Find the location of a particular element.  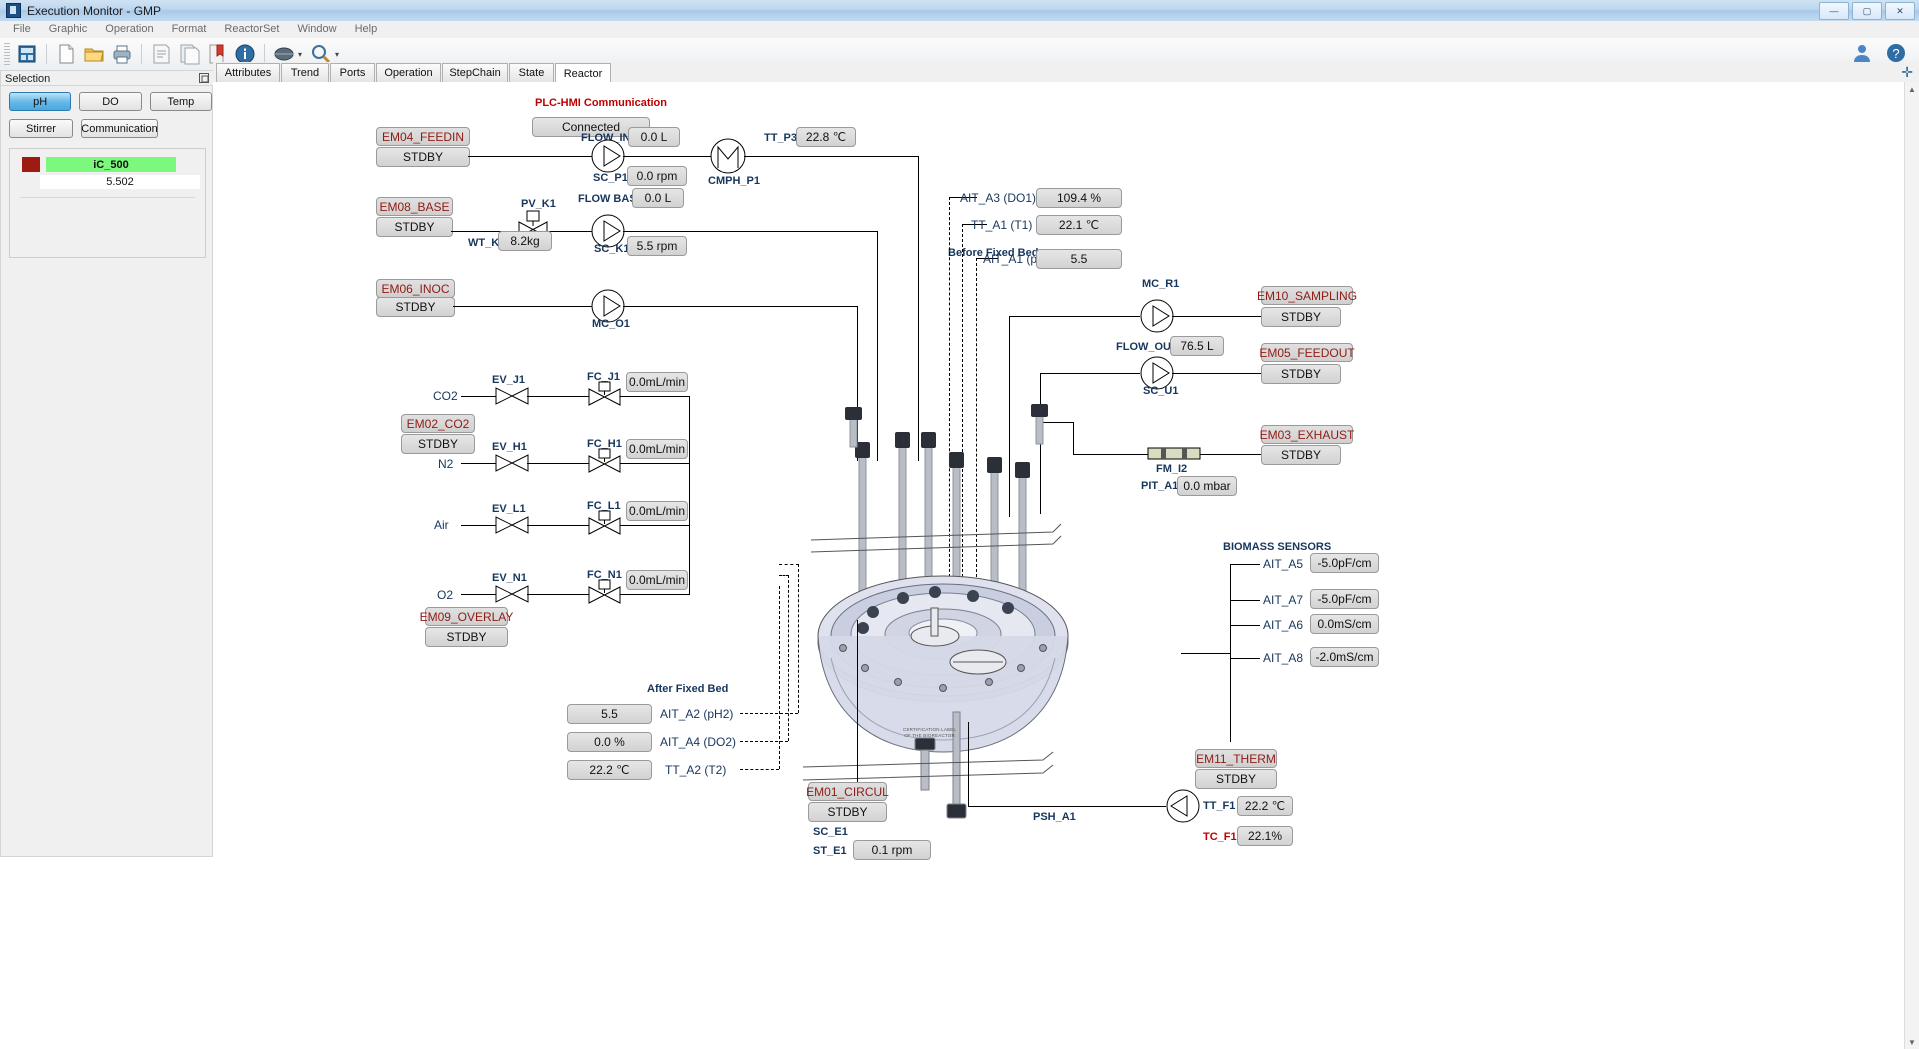

fc-l1-value: 0.0mL/min is located at coordinates (657, 511).